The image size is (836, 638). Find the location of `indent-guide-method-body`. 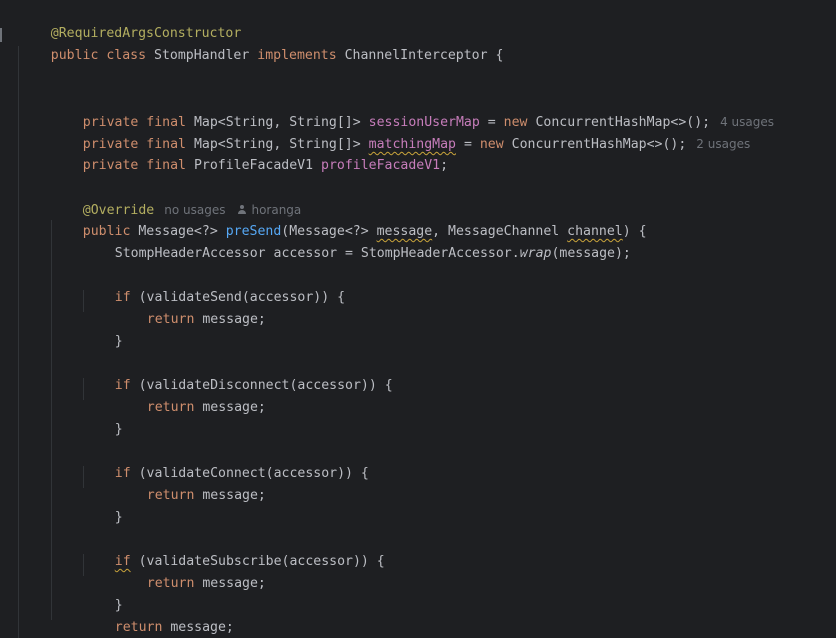

indent-guide-method-body is located at coordinates (51, 420).